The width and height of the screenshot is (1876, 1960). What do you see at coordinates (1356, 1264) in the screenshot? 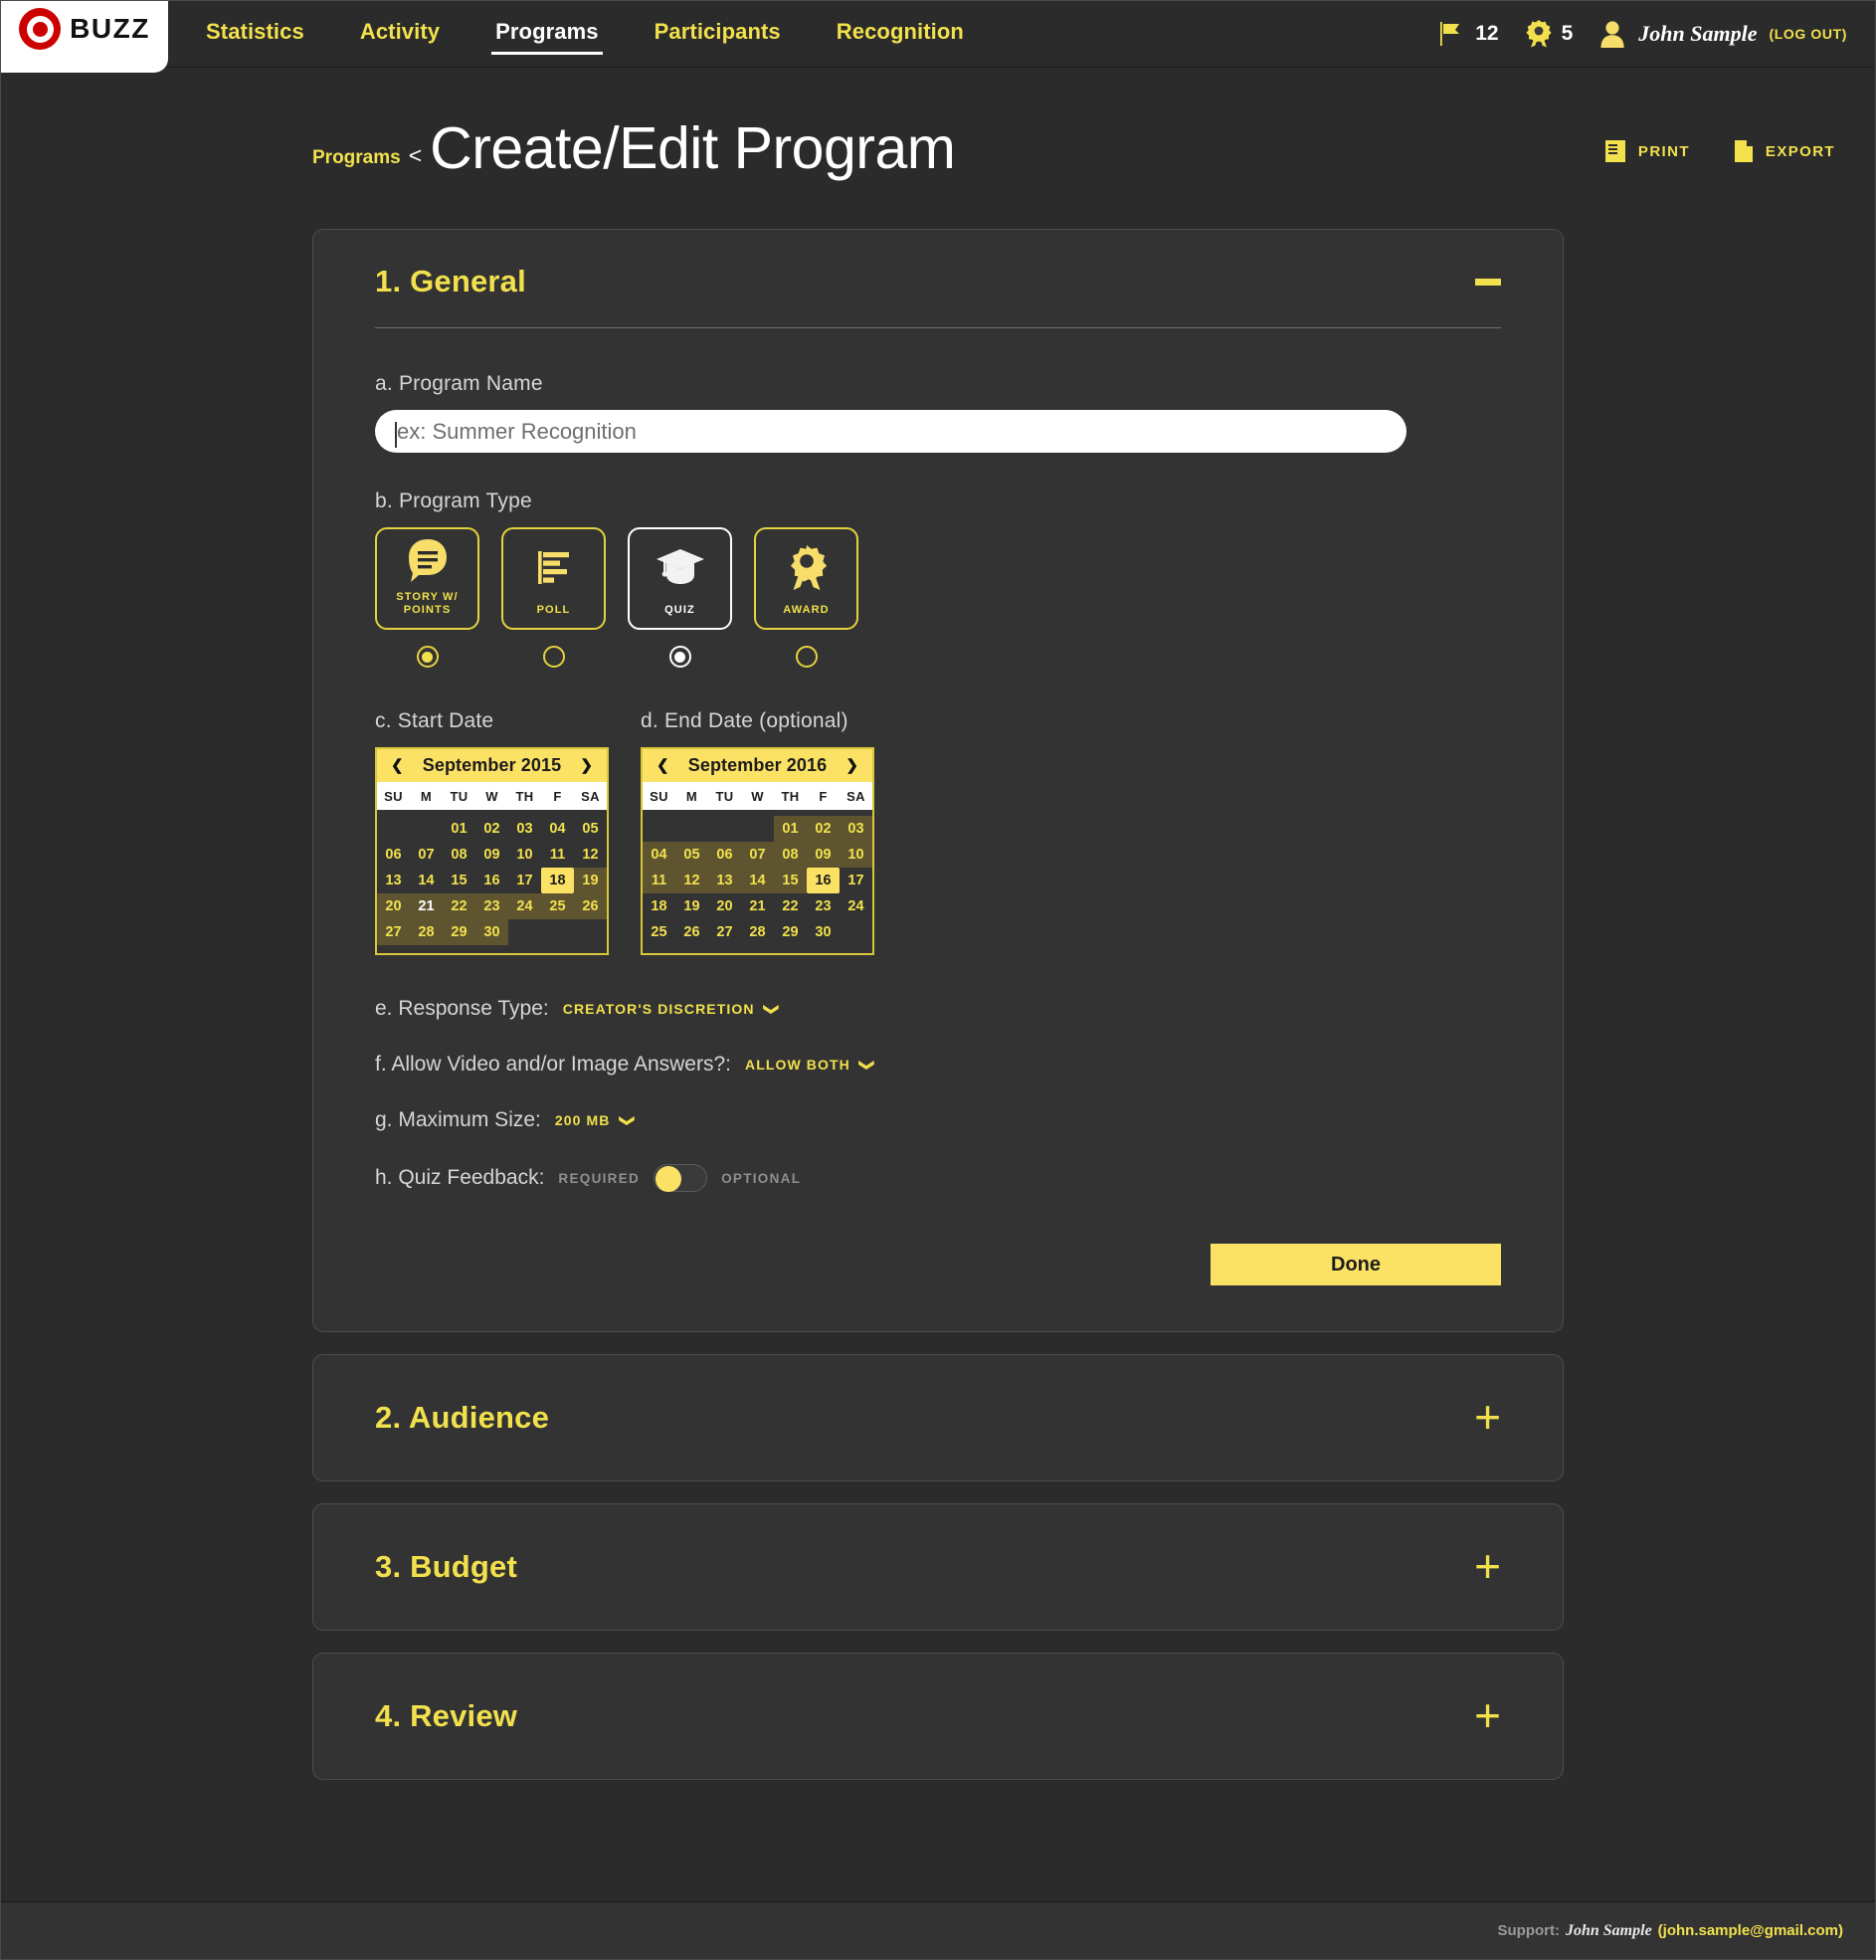
I see `done-button: Done` at bounding box center [1356, 1264].